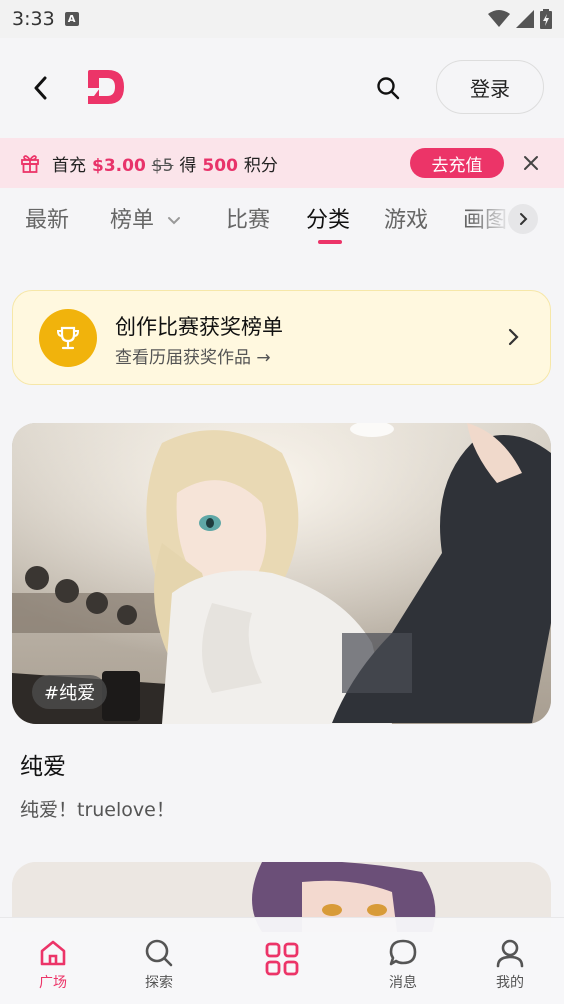  What do you see at coordinates (490, 87) in the screenshot?
I see `login-button: 登录` at bounding box center [490, 87].